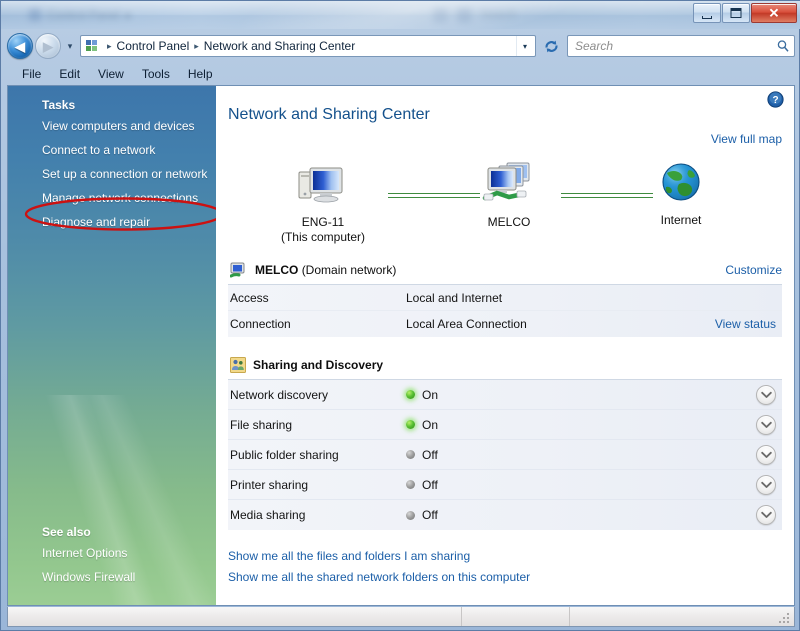 Image resolution: width=800 pixels, height=631 pixels. What do you see at coordinates (753, 270) in the screenshot?
I see `customize-link: Customize` at bounding box center [753, 270].